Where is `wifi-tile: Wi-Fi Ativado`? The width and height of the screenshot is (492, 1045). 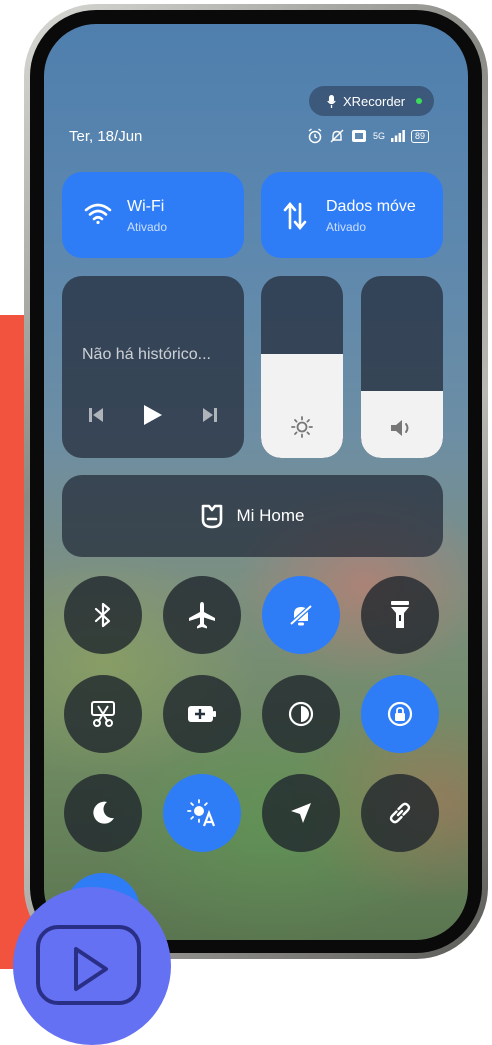 wifi-tile: Wi-Fi Ativado is located at coordinates (153, 215).